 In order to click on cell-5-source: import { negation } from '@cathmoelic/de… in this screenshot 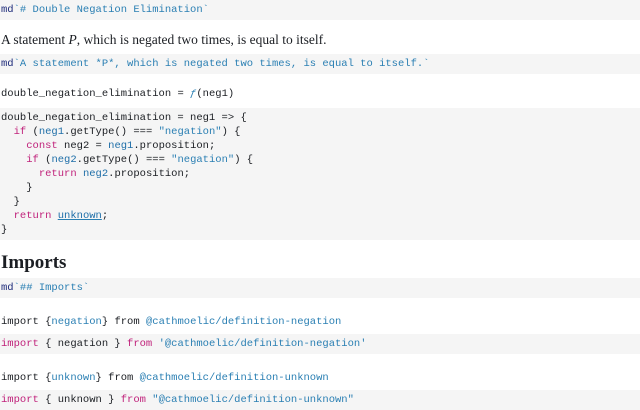, I will do `click(320, 344)`.